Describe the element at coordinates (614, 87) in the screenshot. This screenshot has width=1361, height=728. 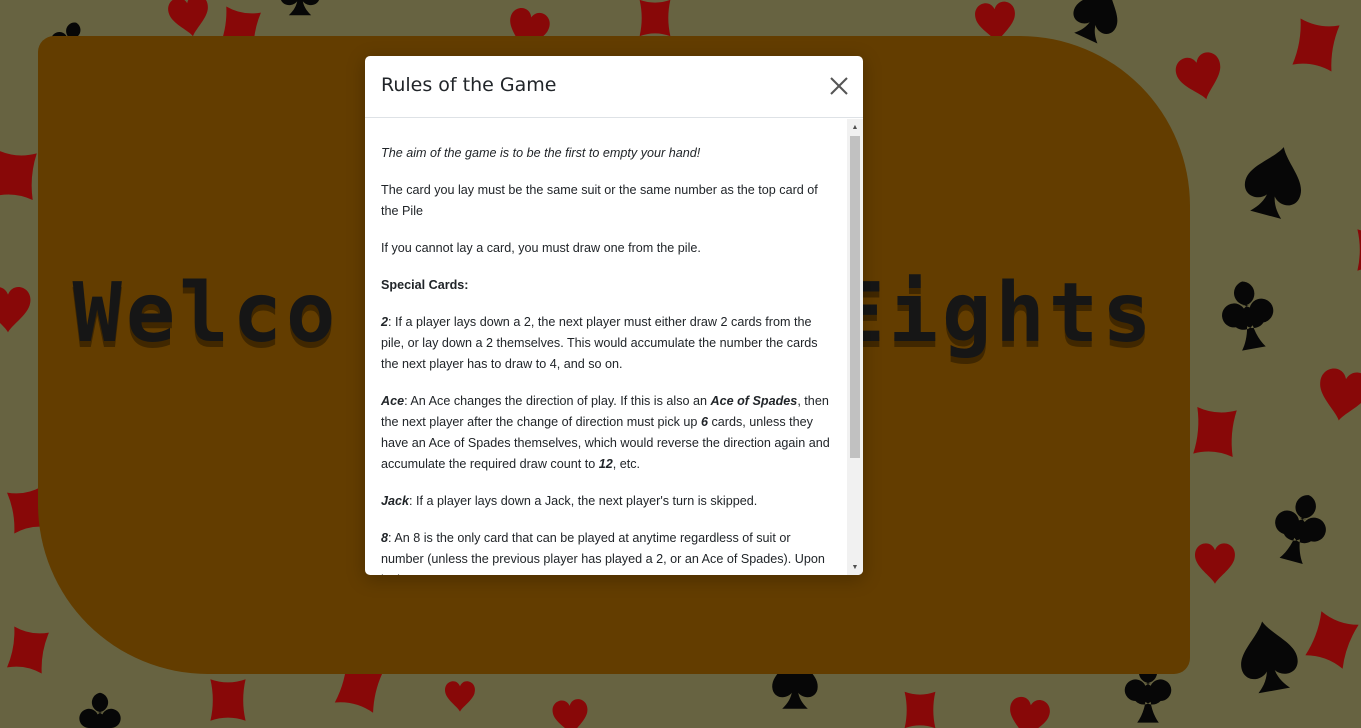
I see `modal-header: Rules of the Game` at that location.